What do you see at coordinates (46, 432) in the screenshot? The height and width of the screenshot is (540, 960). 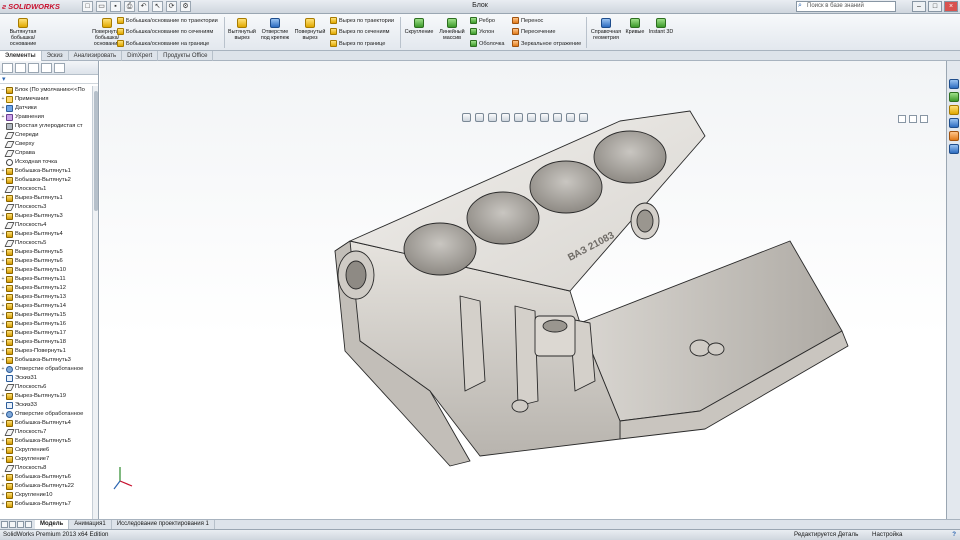 I see `tree-item: Плоскость7` at bounding box center [46, 432].